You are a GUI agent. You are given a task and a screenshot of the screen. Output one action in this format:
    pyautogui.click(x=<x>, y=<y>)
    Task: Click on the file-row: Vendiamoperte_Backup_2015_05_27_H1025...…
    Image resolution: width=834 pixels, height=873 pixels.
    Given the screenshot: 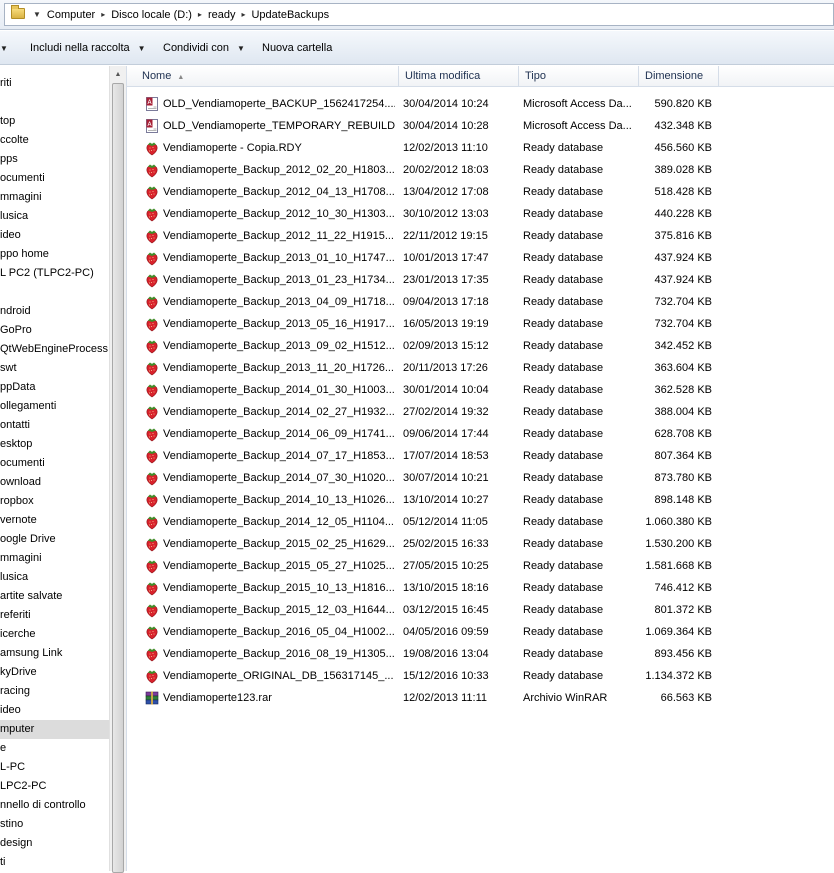 What is the action you would take?
    pyautogui.click(x=431, y=566)
    